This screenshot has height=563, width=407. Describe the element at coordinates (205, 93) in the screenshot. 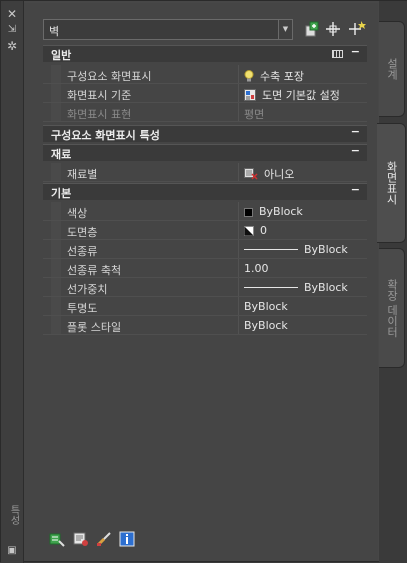

I see `property-row-display-by: 화면표시 기준 도면 기본값 설정` at that location.